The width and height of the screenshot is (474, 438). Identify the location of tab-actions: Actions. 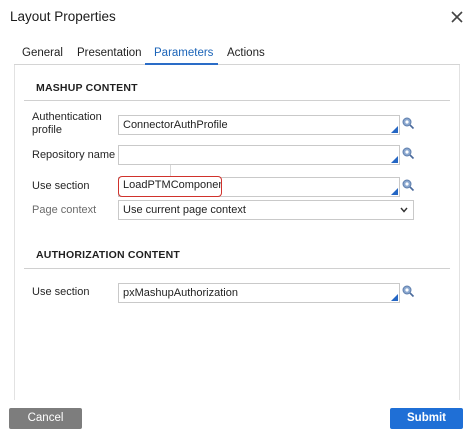
(246, 53).